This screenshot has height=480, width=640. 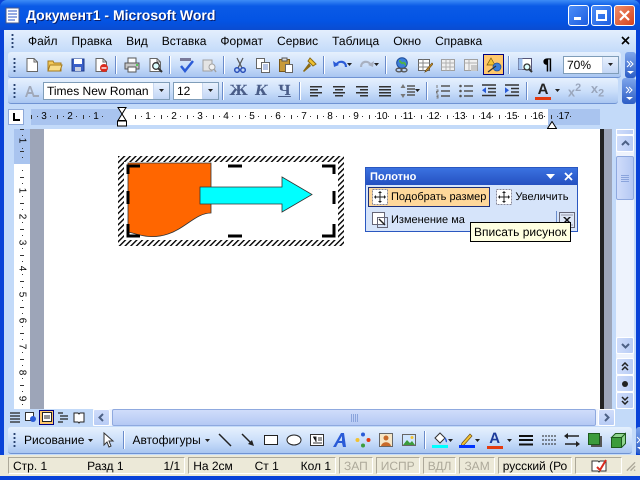 I want to click on wave-shape, so click(x=170, y=199).